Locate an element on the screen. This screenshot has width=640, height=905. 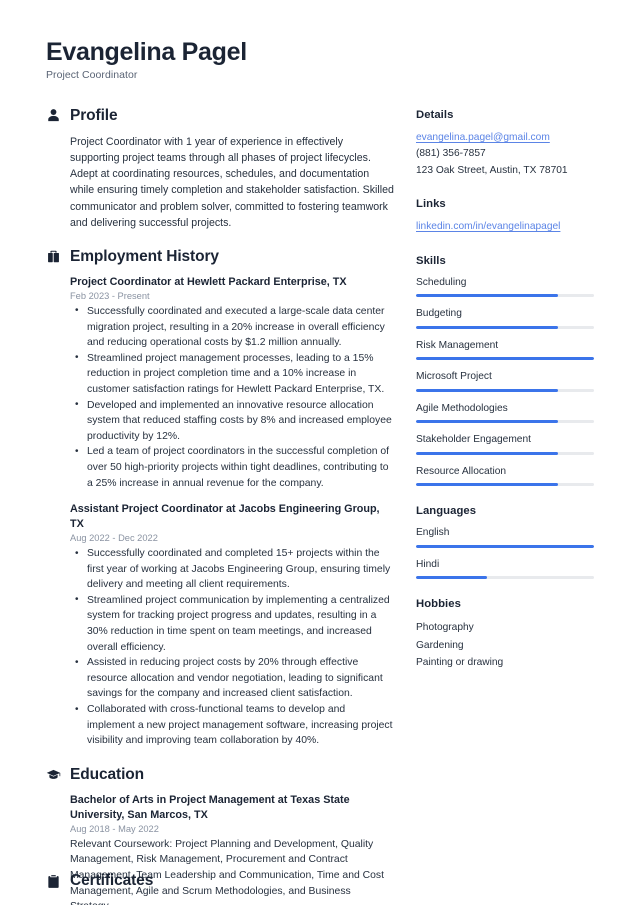
section-certificates-title: Certificates is located at coordinates (112, 880).